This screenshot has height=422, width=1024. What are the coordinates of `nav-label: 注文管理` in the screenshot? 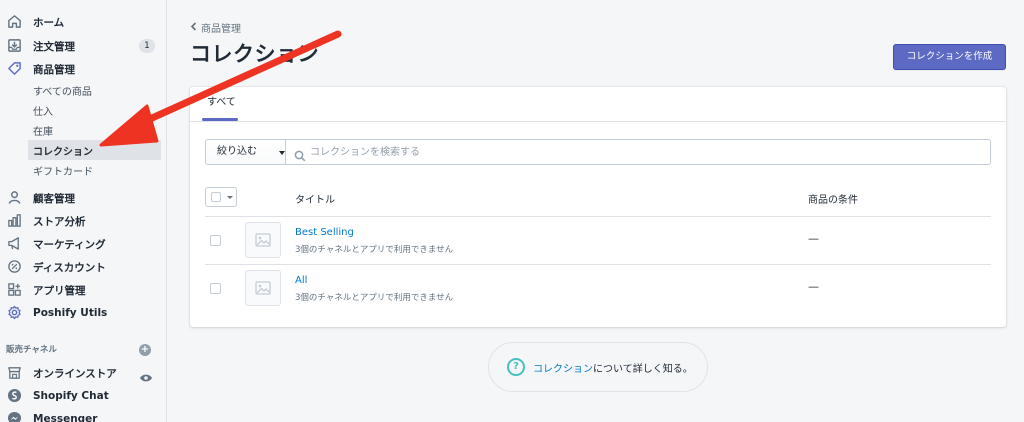 It's located at (54, 46).